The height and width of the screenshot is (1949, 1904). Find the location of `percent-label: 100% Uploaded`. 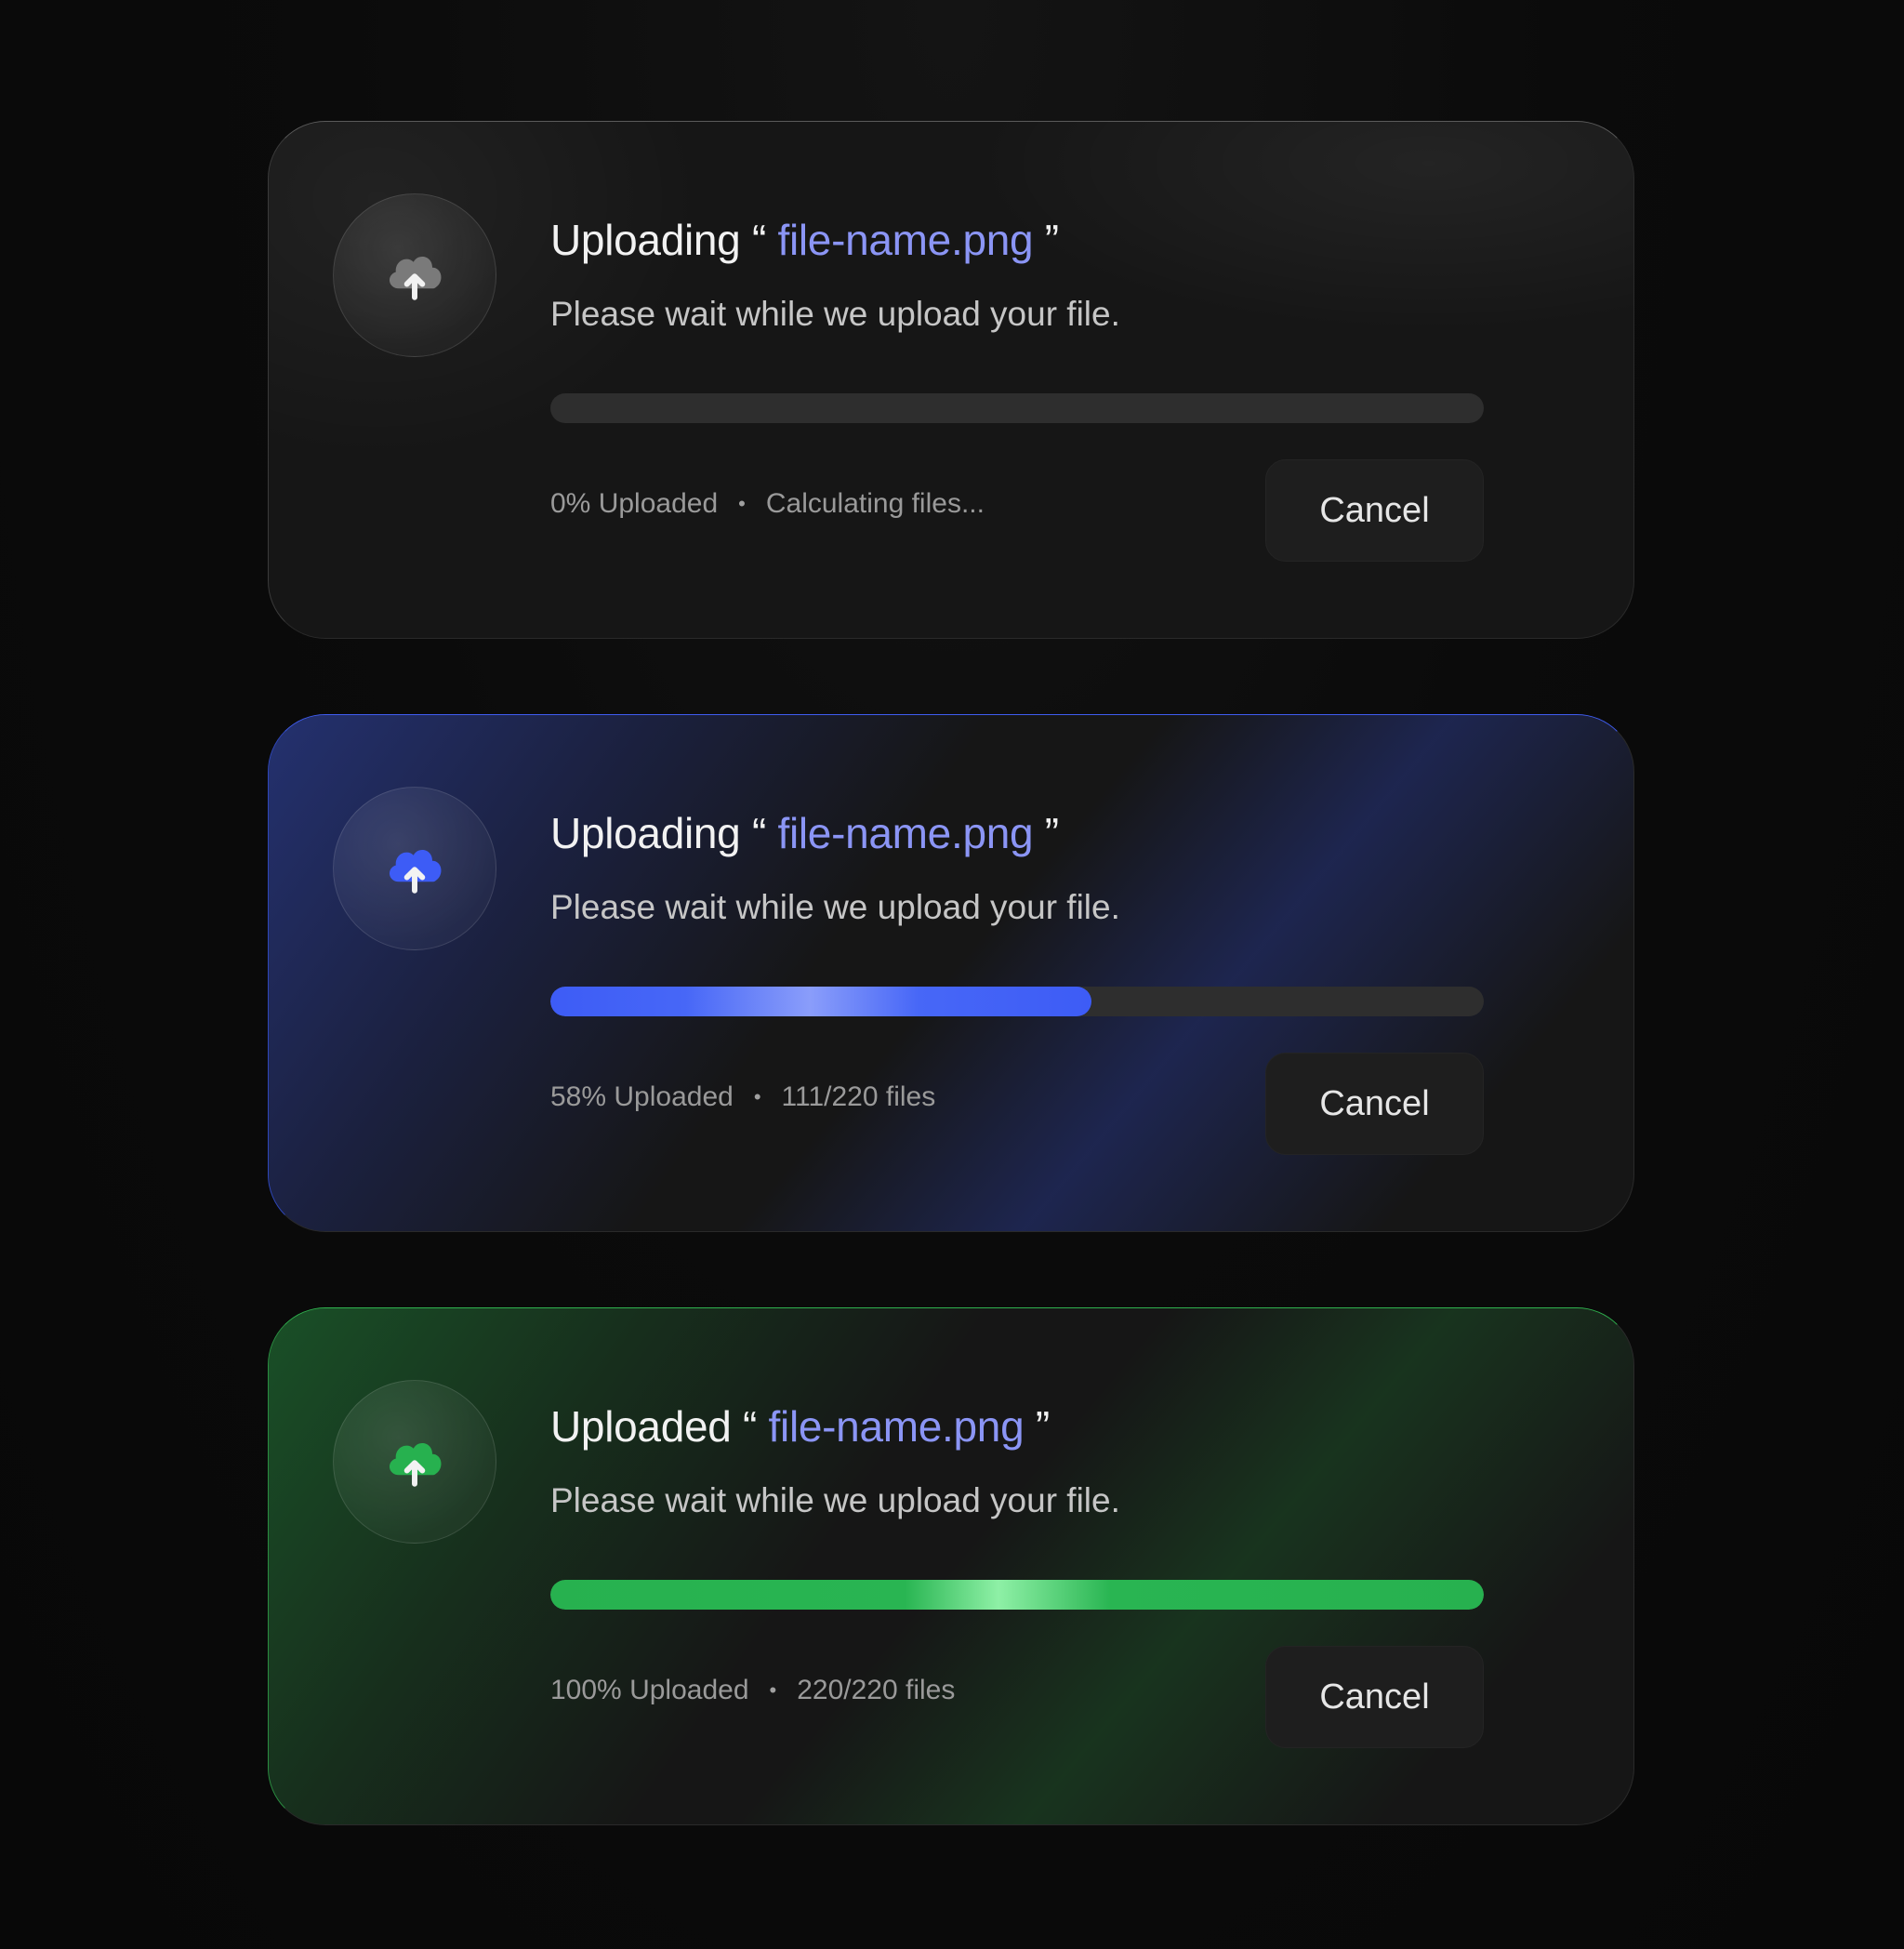

percent-label: 100% Uploaded is located at coordinates (649, 1690).